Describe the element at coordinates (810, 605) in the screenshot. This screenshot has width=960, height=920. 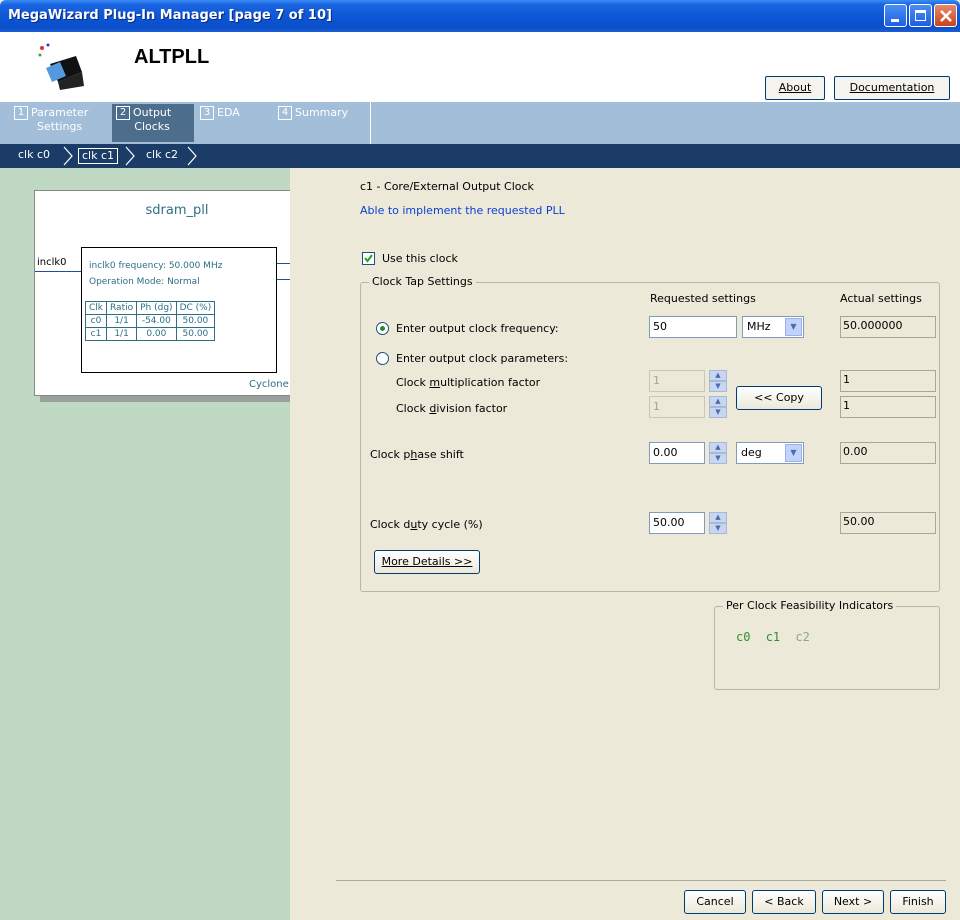
I see `feasibility-title: Per Clock Feasibility Indicators` at that location.